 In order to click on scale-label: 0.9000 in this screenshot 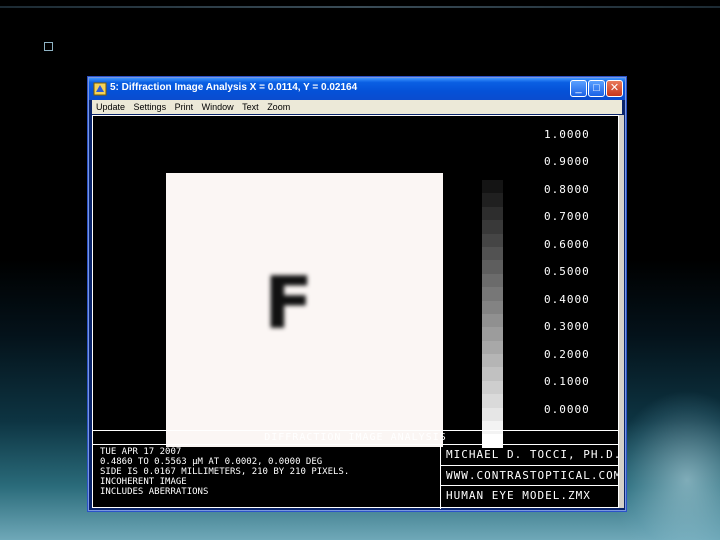, I will do `click(567, 161)`.